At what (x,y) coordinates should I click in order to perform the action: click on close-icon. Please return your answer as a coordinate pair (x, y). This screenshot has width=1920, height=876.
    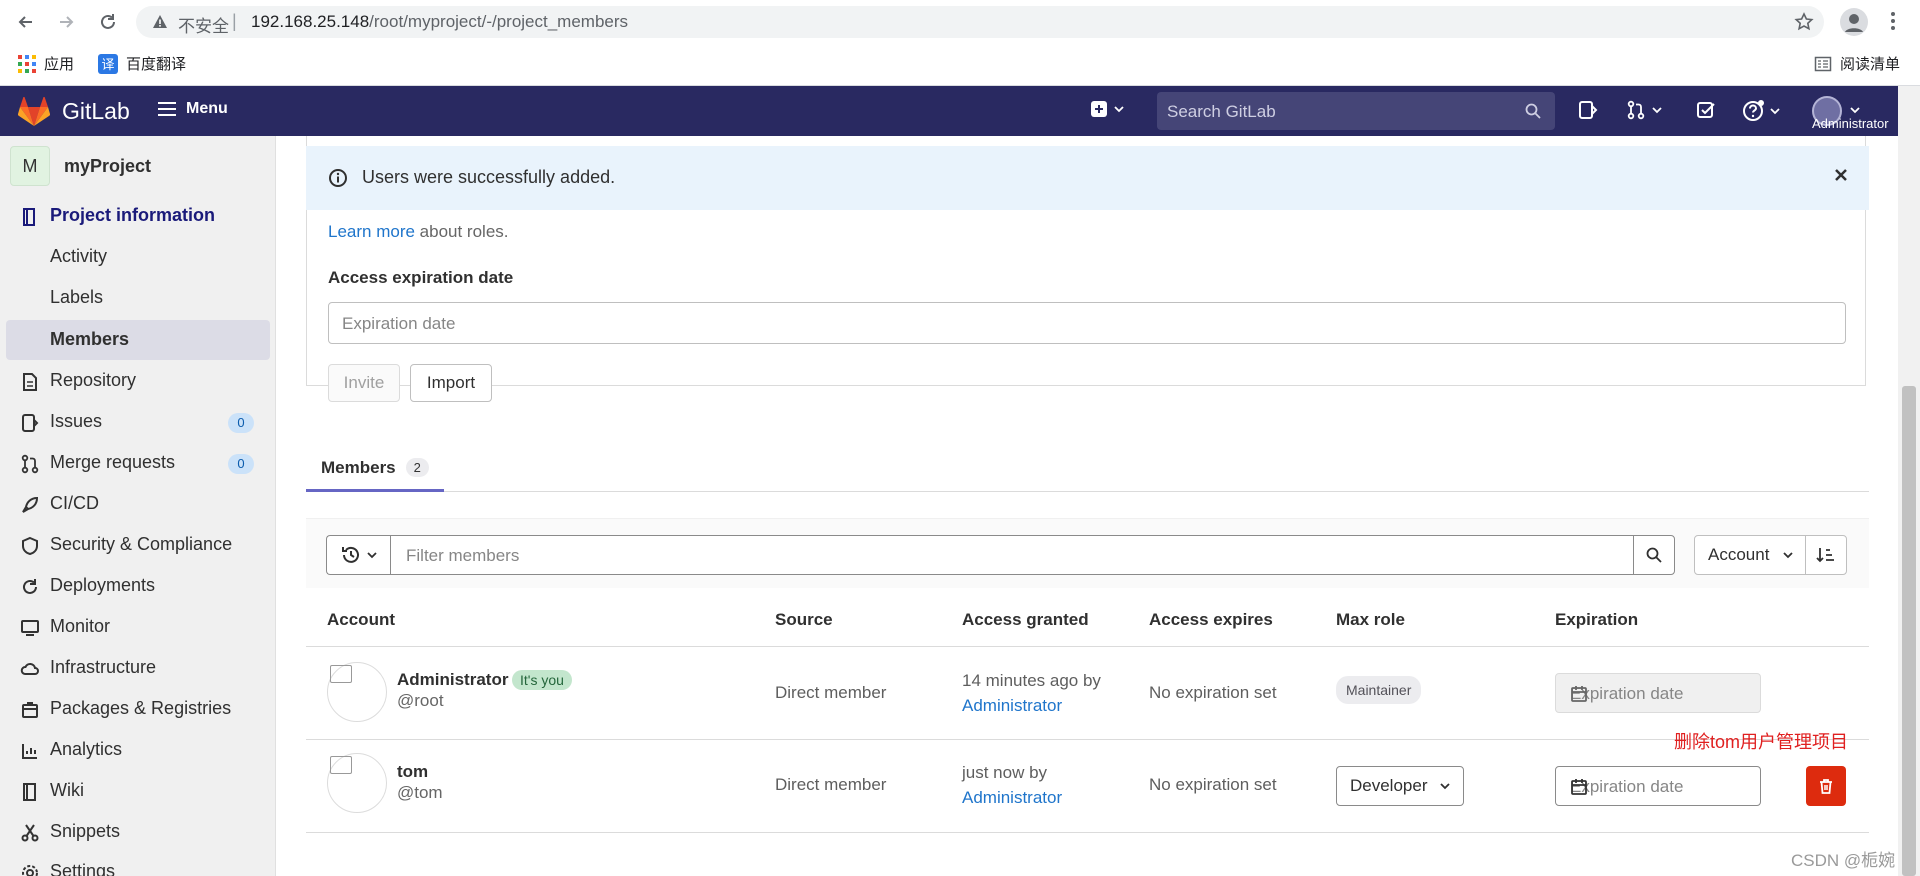
    Looking at the image, I should click on (1841, 175).